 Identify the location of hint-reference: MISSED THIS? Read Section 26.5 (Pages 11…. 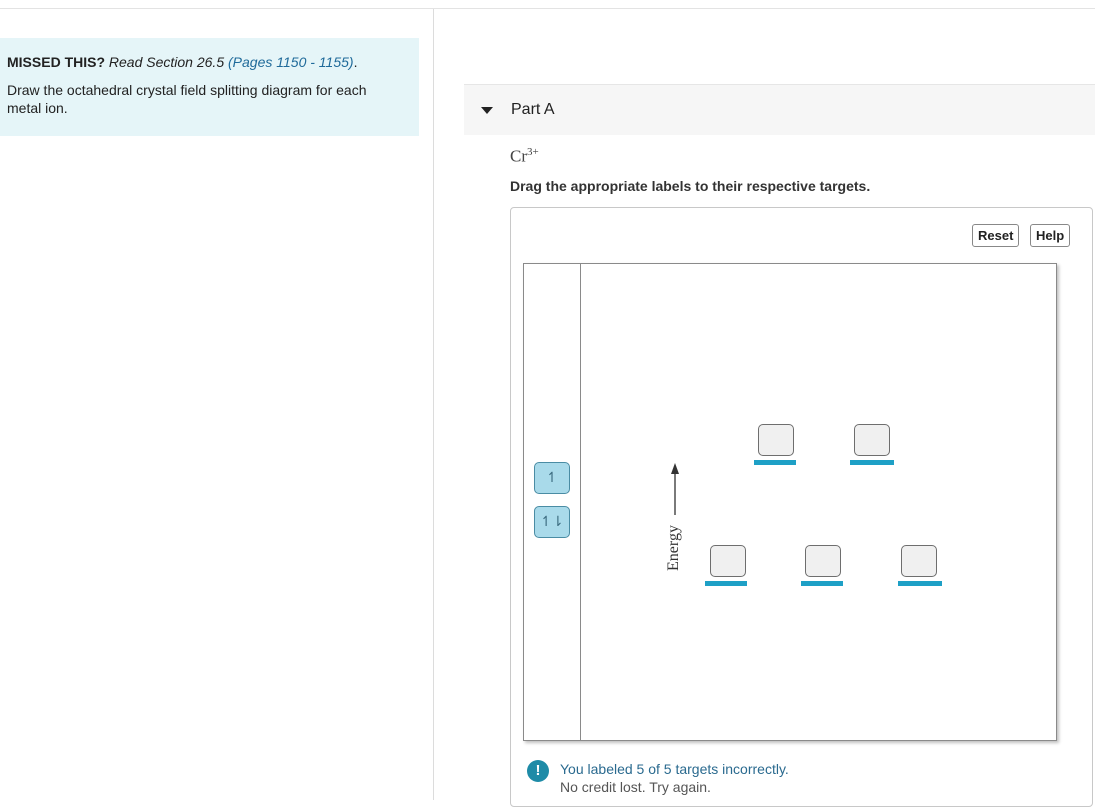
(209, 62).